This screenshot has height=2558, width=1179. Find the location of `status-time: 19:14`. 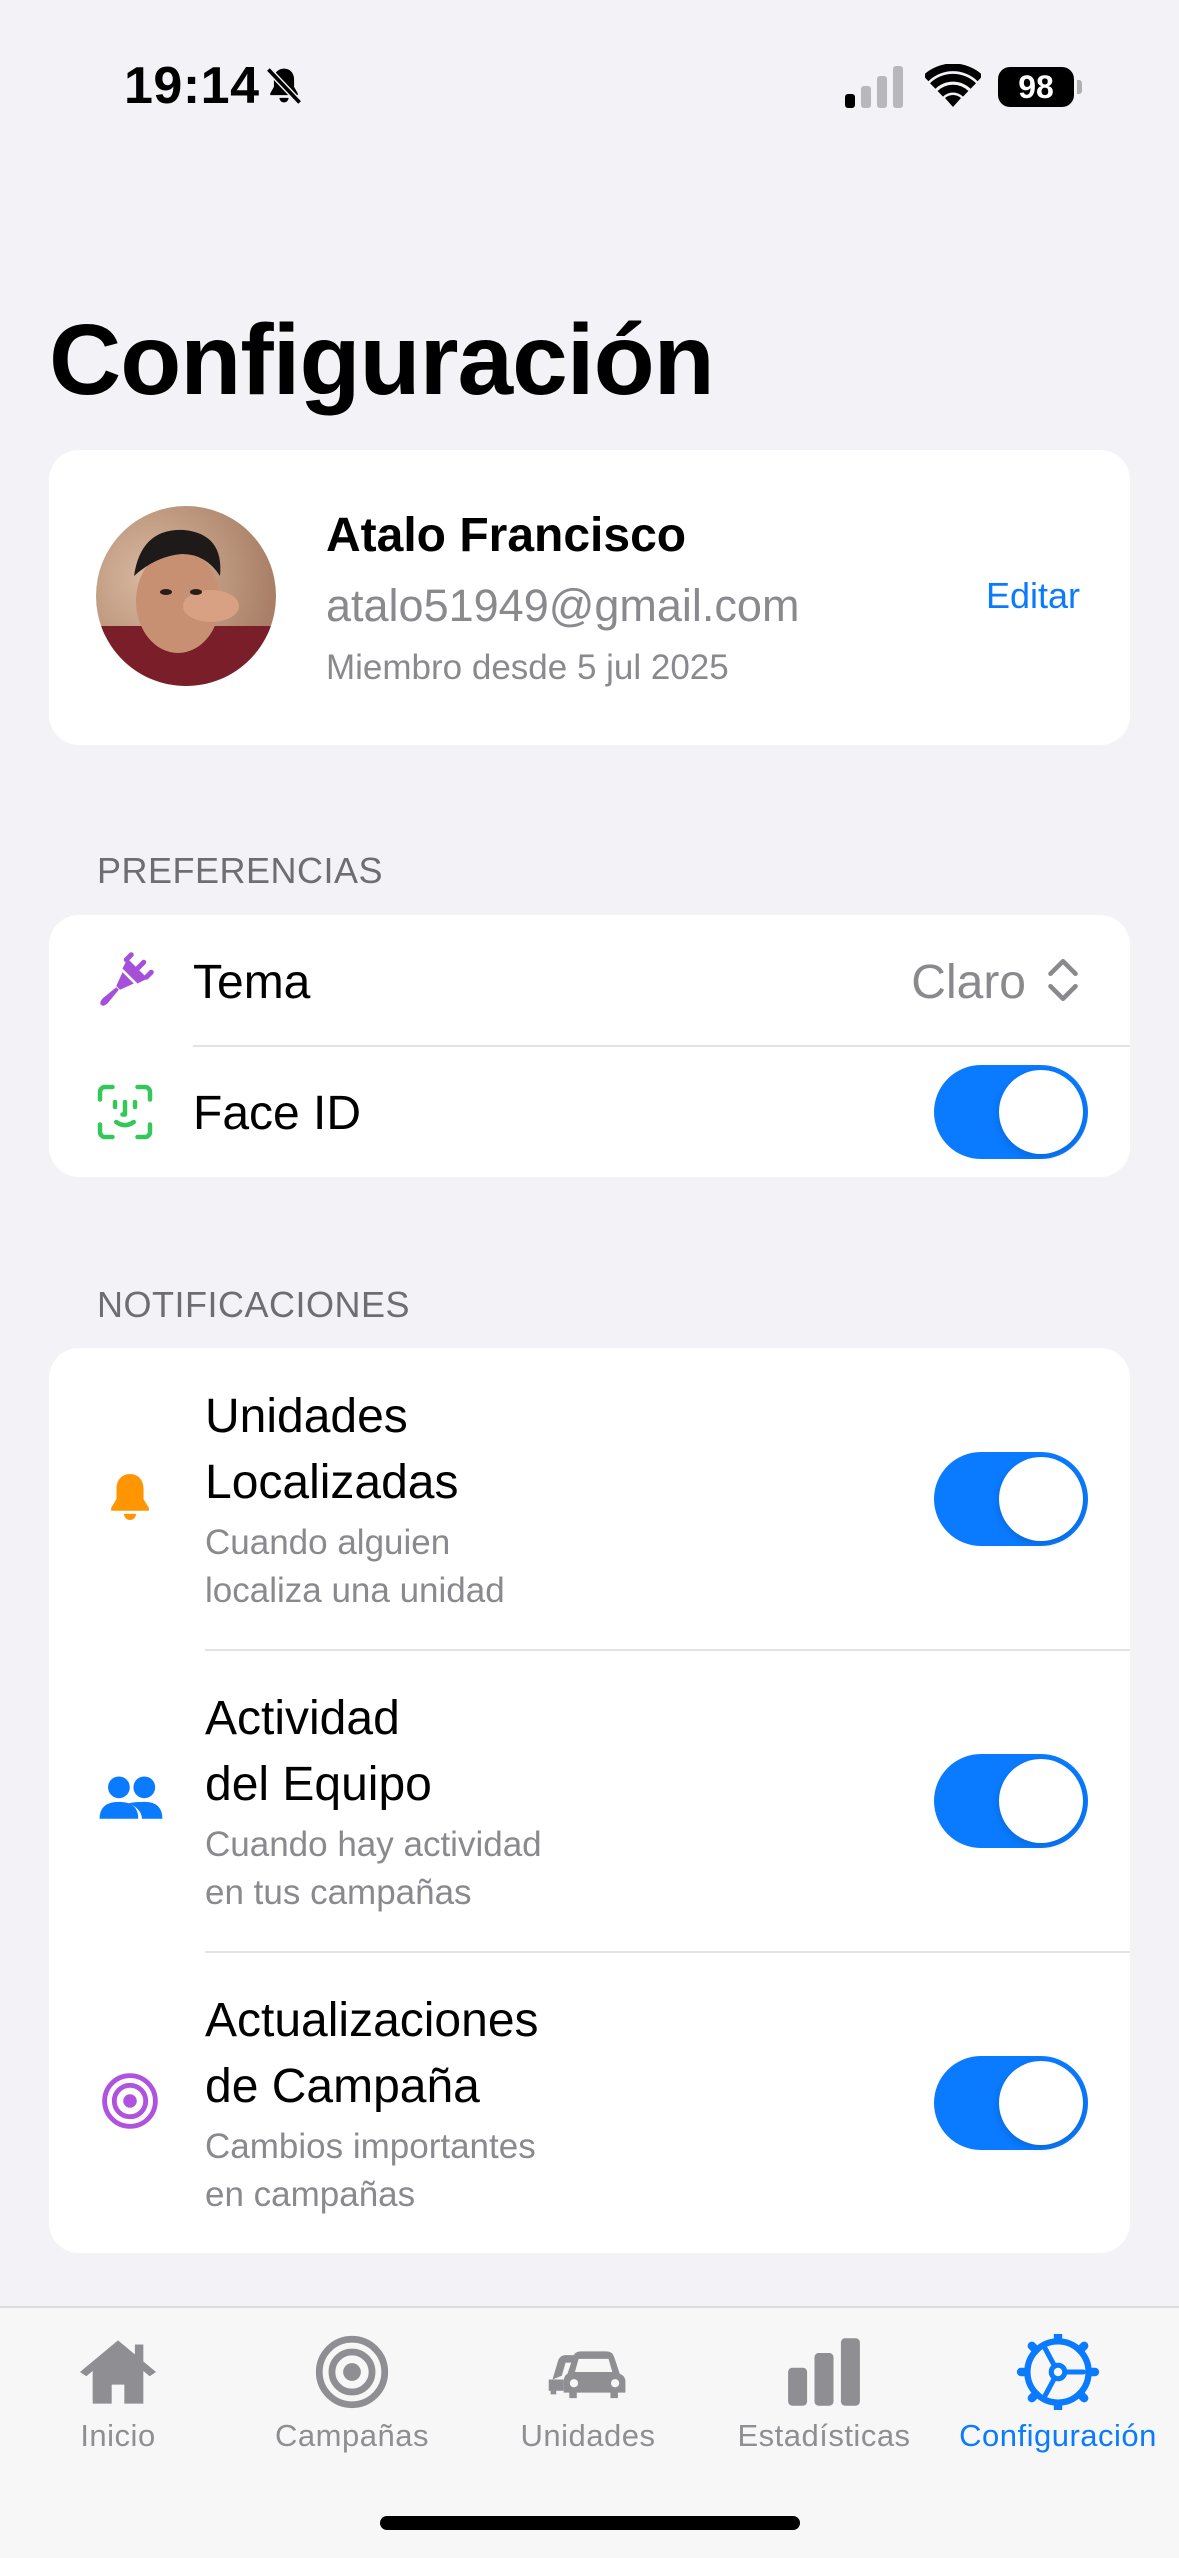

status-time: 19:14 is located at coordinates (192, 86).